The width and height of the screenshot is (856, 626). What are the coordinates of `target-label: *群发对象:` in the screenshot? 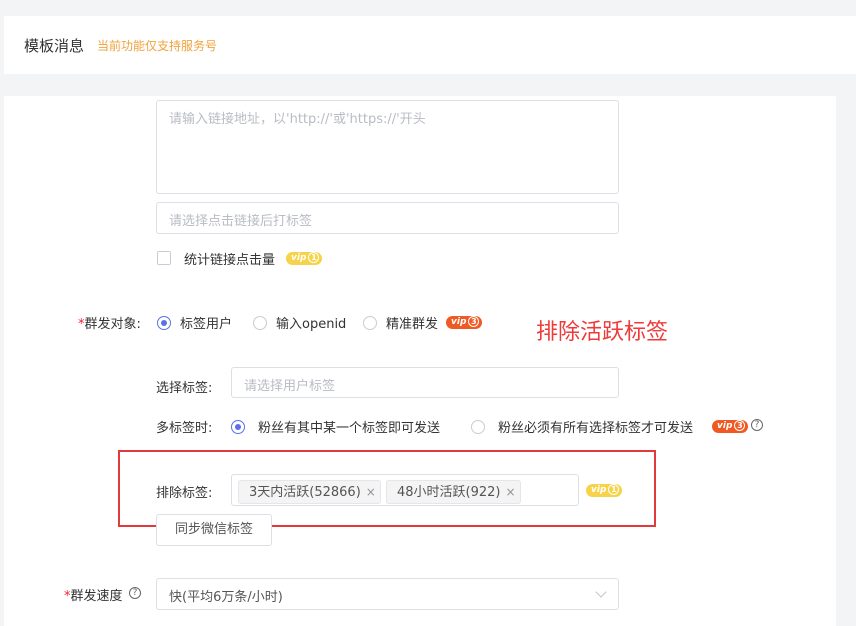 It's located at (109, 322).